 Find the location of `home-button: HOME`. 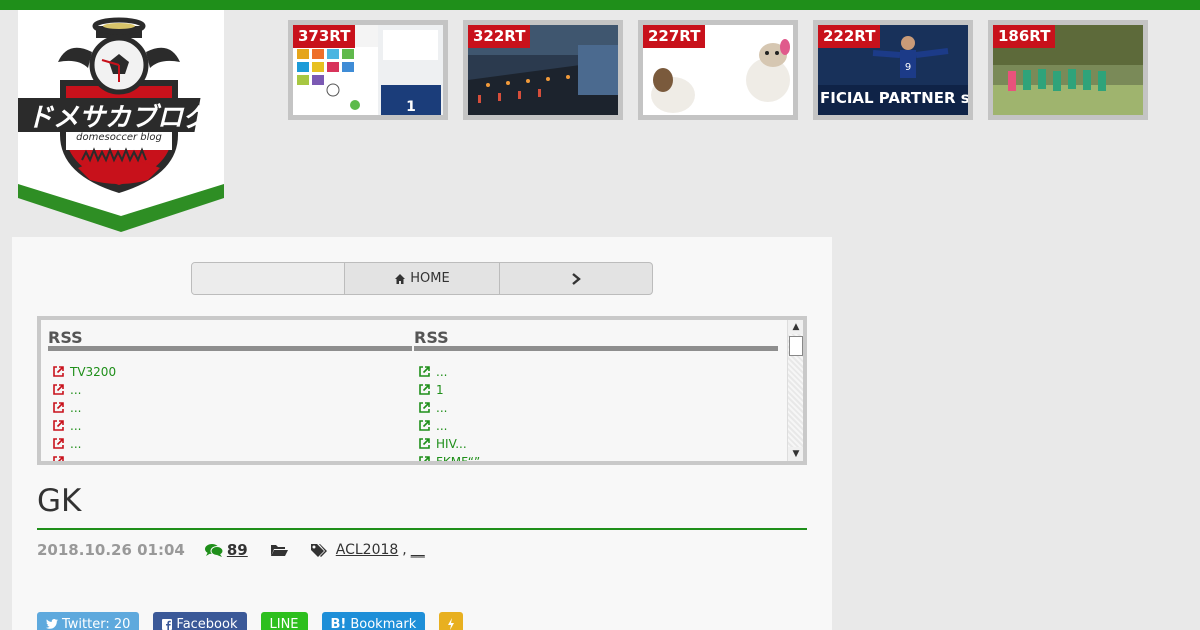

home-button: HOME is located at coordinates (422, 278).